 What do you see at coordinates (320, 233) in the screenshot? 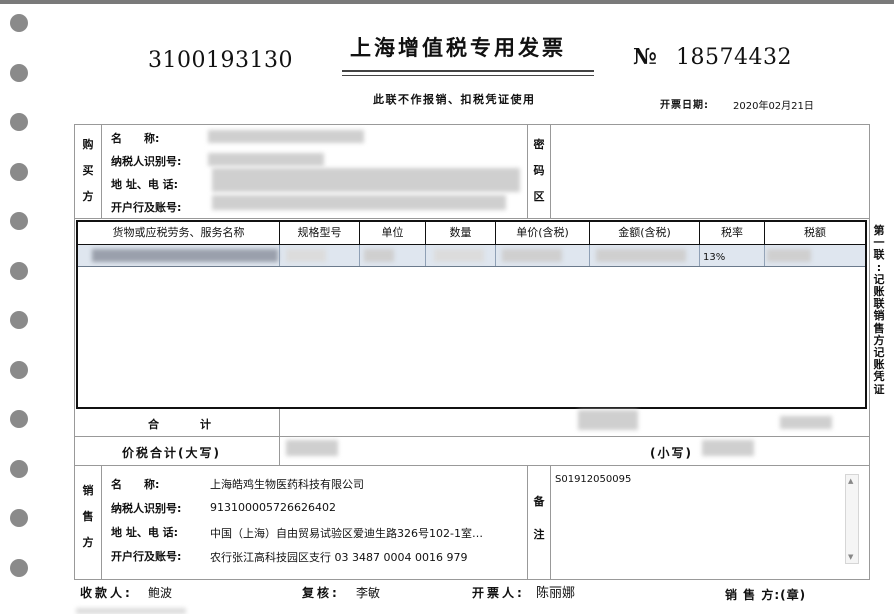
I see `column-header-spec: 规格型号` at bounding box center [320, 233].